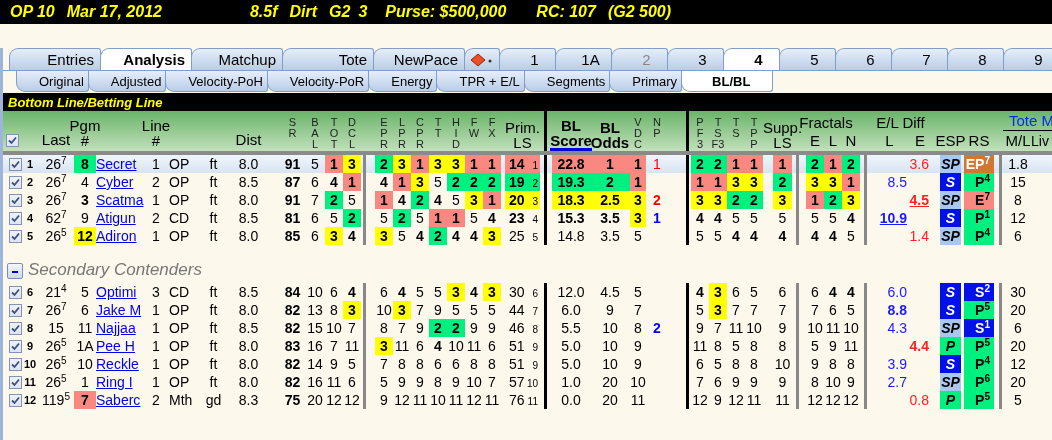 This screenshot has width=1052, height=440. Describe the element at coordinates (527, 164) in the screenshot. I see `table-row: 1 26$^{7}$ 8 Secret 1 OP ft 8.0 91 5 1 3 2 3 1 3 3 1 1 14 1 22.8 1 1 1 2 2 1 1 1 2 1 2 3.6 SP EP$^{7}$ 1.8` at that location.